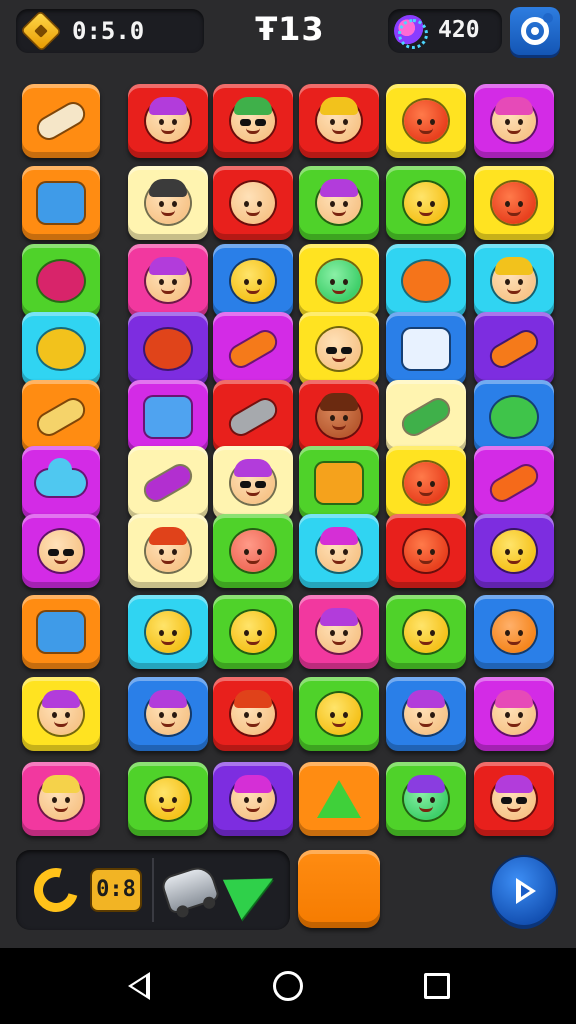  What do you see at coordinates (139, 986) in the screenshot?
I see `nav-back-icon` at bounding box center [139, 986].